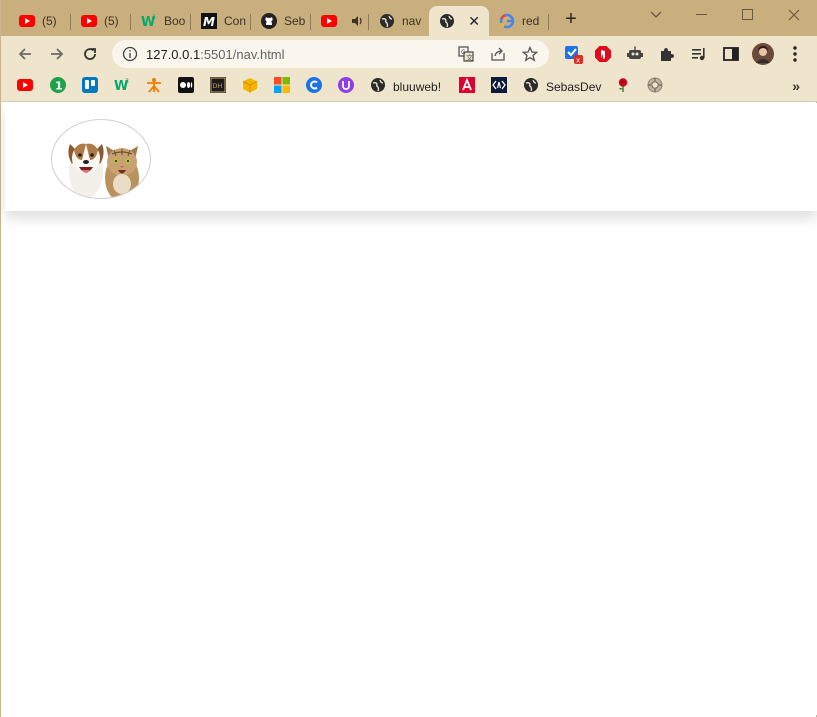 This screenshot has width=817, height=717. Describe the element at coordinates (603, 54) in the screenshot. I see `adblock-icon` at that location.